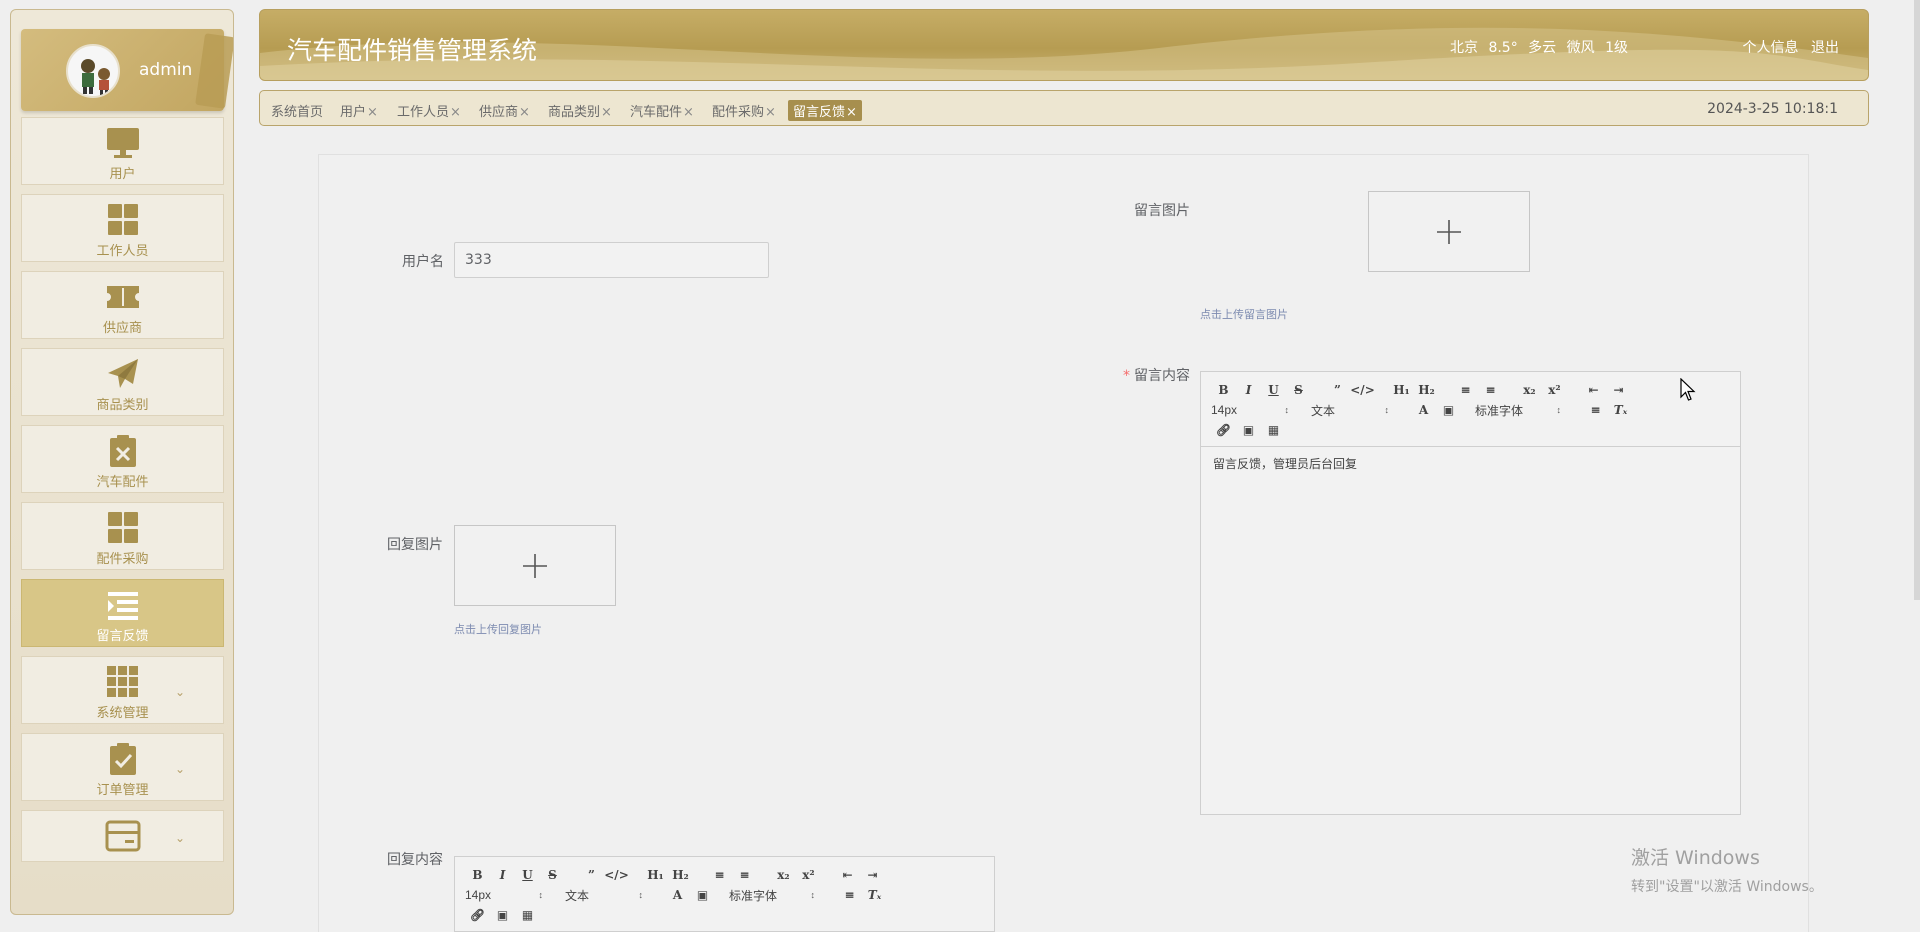 The width and height of the screenshot is (1920, 932). Describe the element at coordinates (744, 110) in the screenshot. I see `tab-purchasing: 配件采购×` at that location.